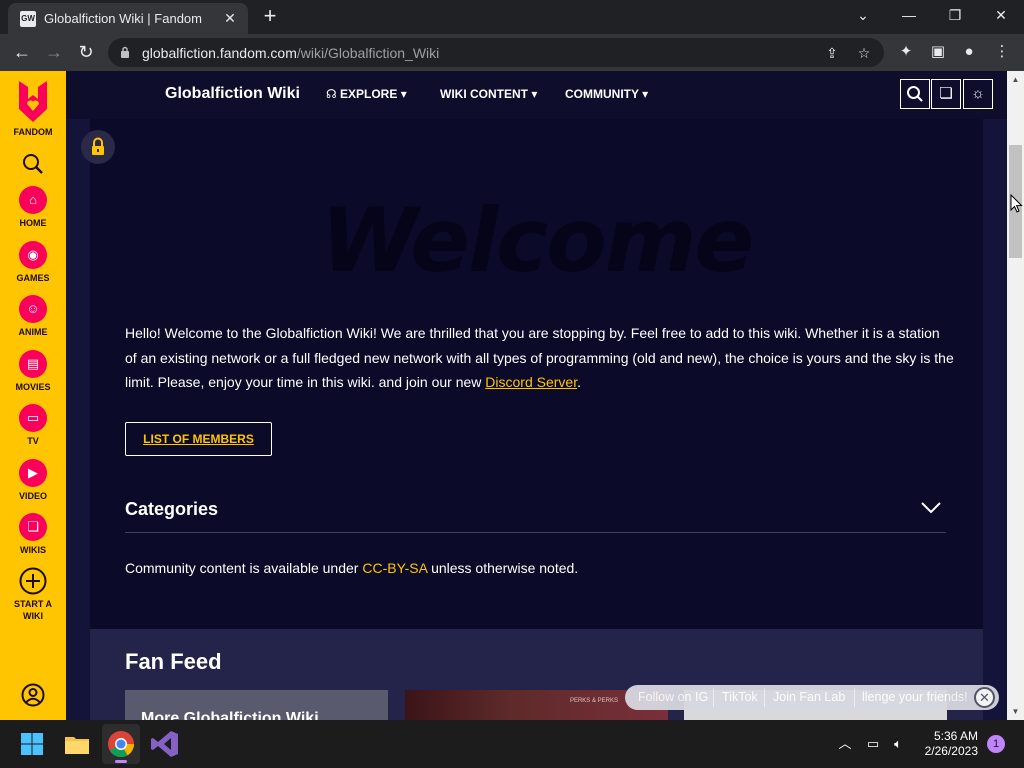  I want to click on file-explorer-icon, so click(77, 744).